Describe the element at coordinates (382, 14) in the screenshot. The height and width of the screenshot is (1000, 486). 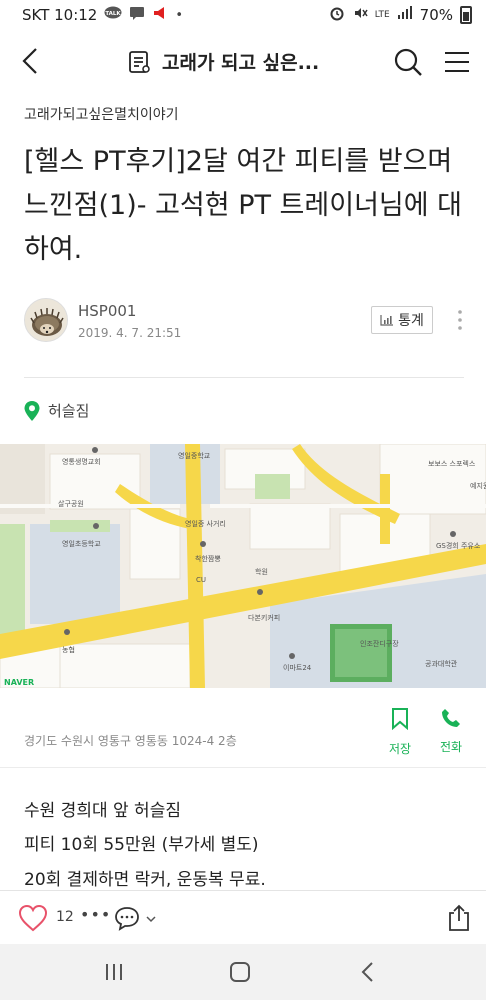
I see `lte-label: LTE` at that location.